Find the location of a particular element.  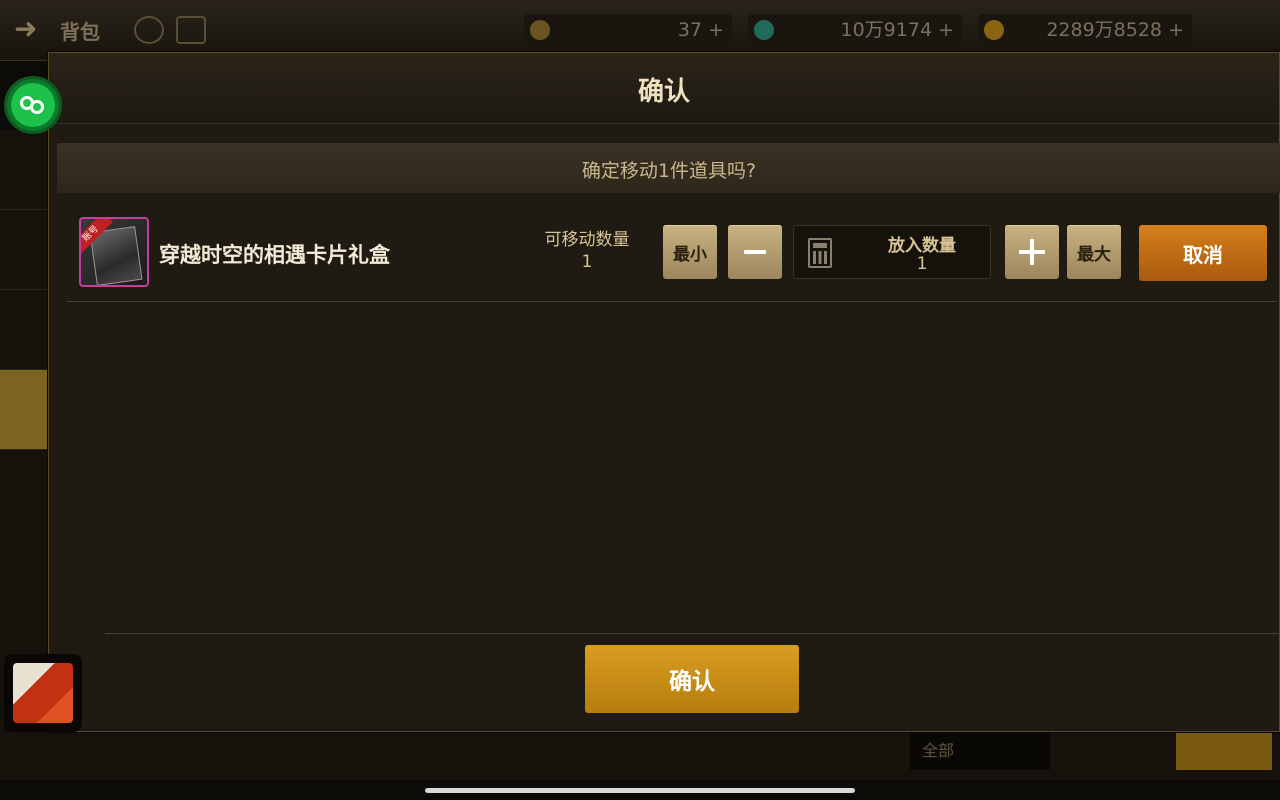

max-button: 最大 is located at coordinates (1094, 252).